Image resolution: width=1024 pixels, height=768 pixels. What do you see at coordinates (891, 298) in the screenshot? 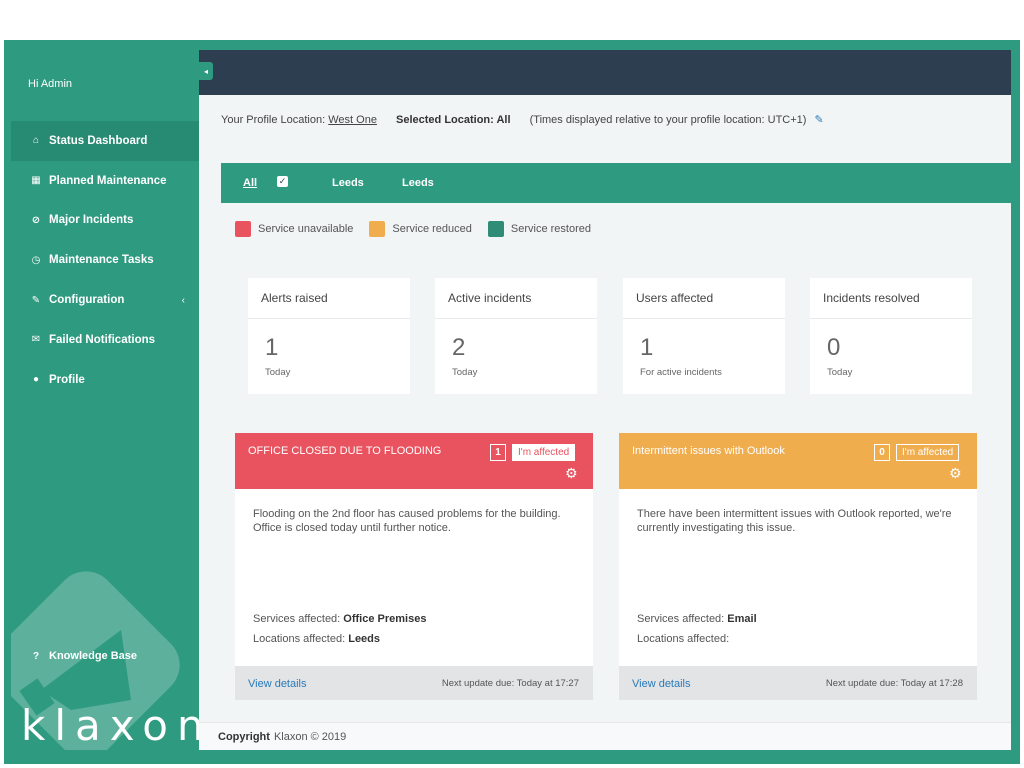
I see `stat-title: Incidents resolved` at bounding box center [891, 298].